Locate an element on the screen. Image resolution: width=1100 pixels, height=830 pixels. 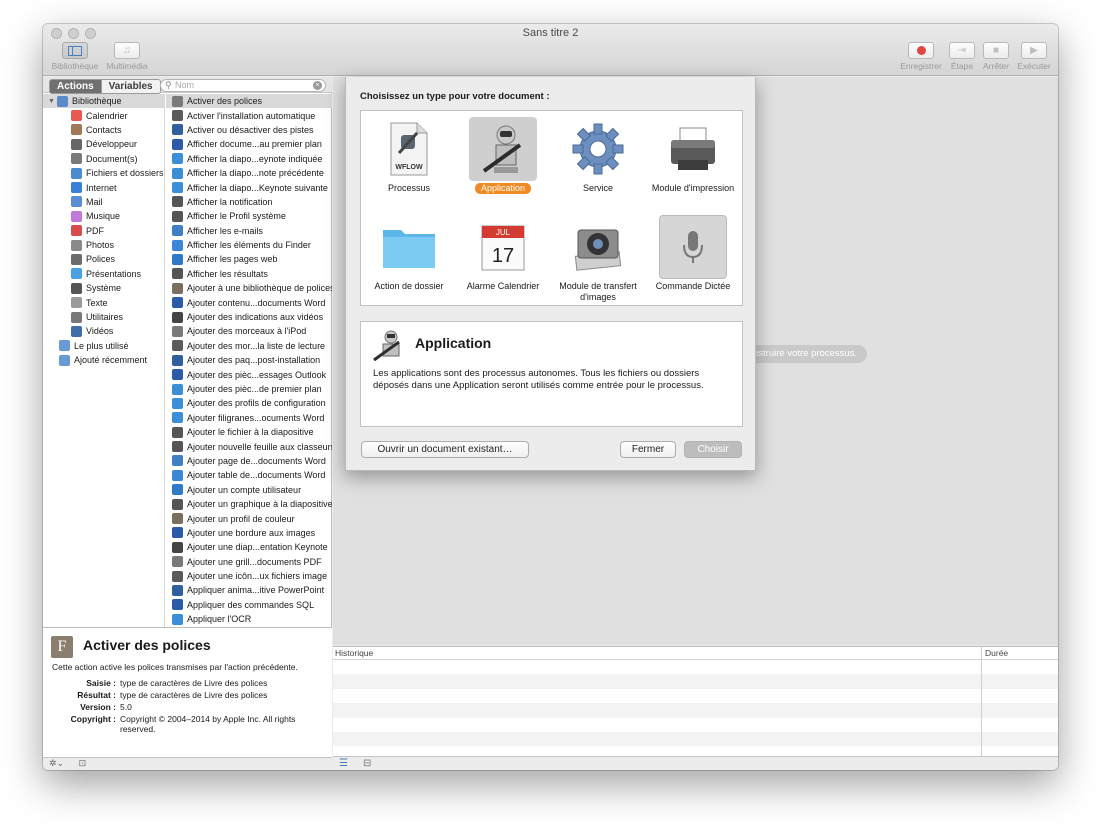
action-item: Ajouter une icôn...ux fichiers image is located at coordinates (249, 576).